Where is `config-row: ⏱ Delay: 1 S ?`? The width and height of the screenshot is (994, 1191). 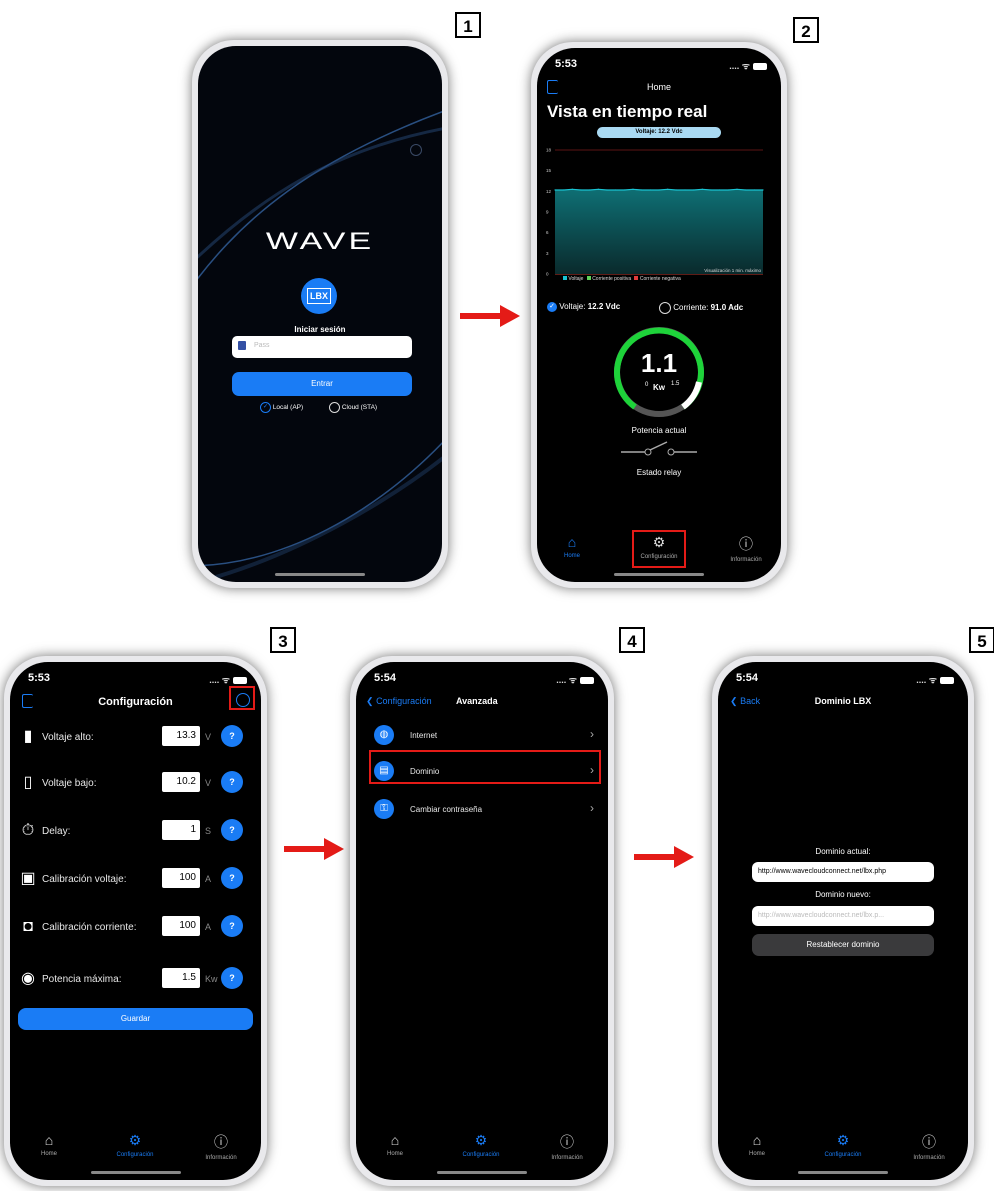
config-row: ⏱ Delay: 1 S ? is located at coordinates (135, 831).